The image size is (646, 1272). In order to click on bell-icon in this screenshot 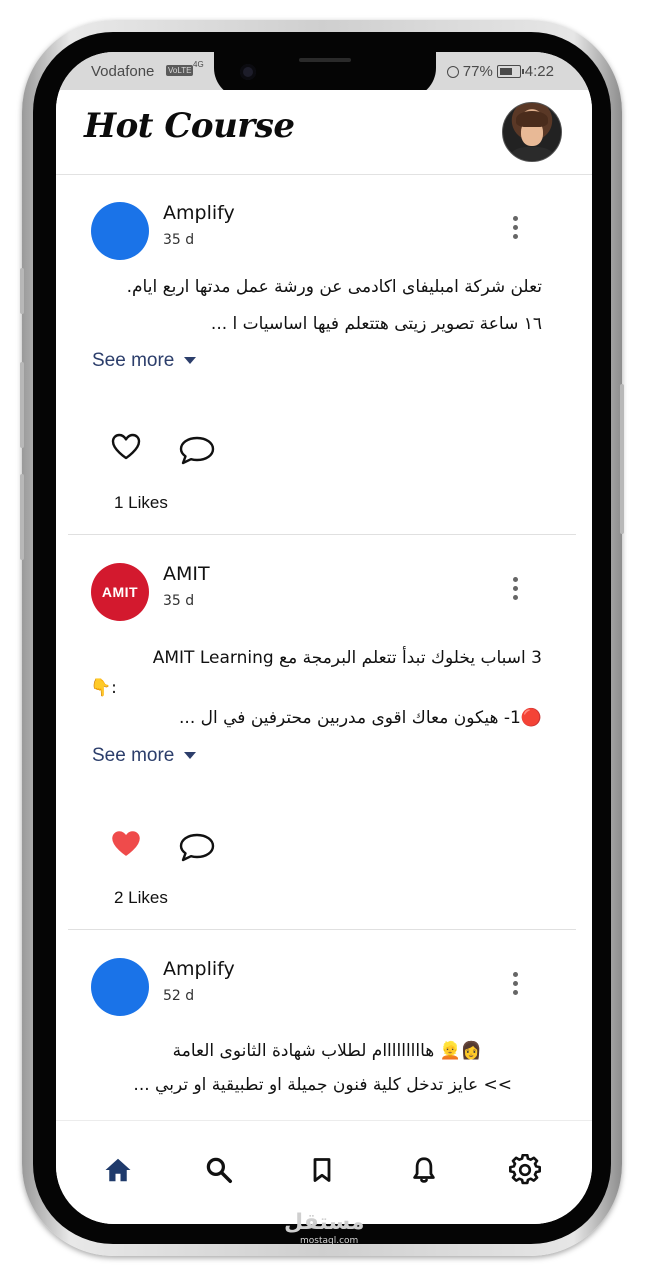, I will do `click(424, 1170)`.